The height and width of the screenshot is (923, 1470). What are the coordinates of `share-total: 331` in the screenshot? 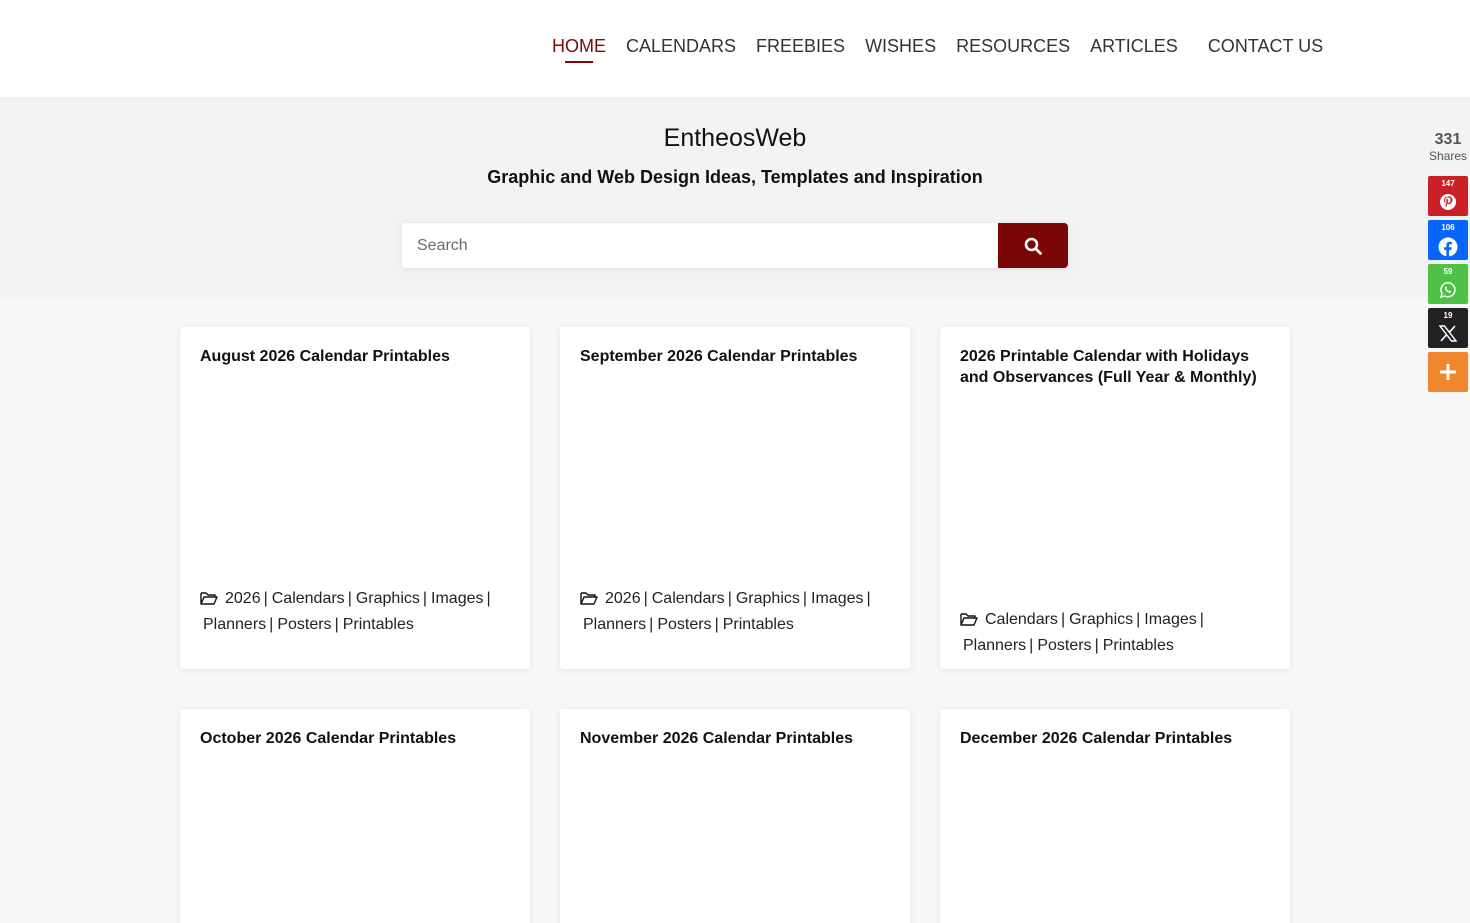 It's located at (1448, 139).